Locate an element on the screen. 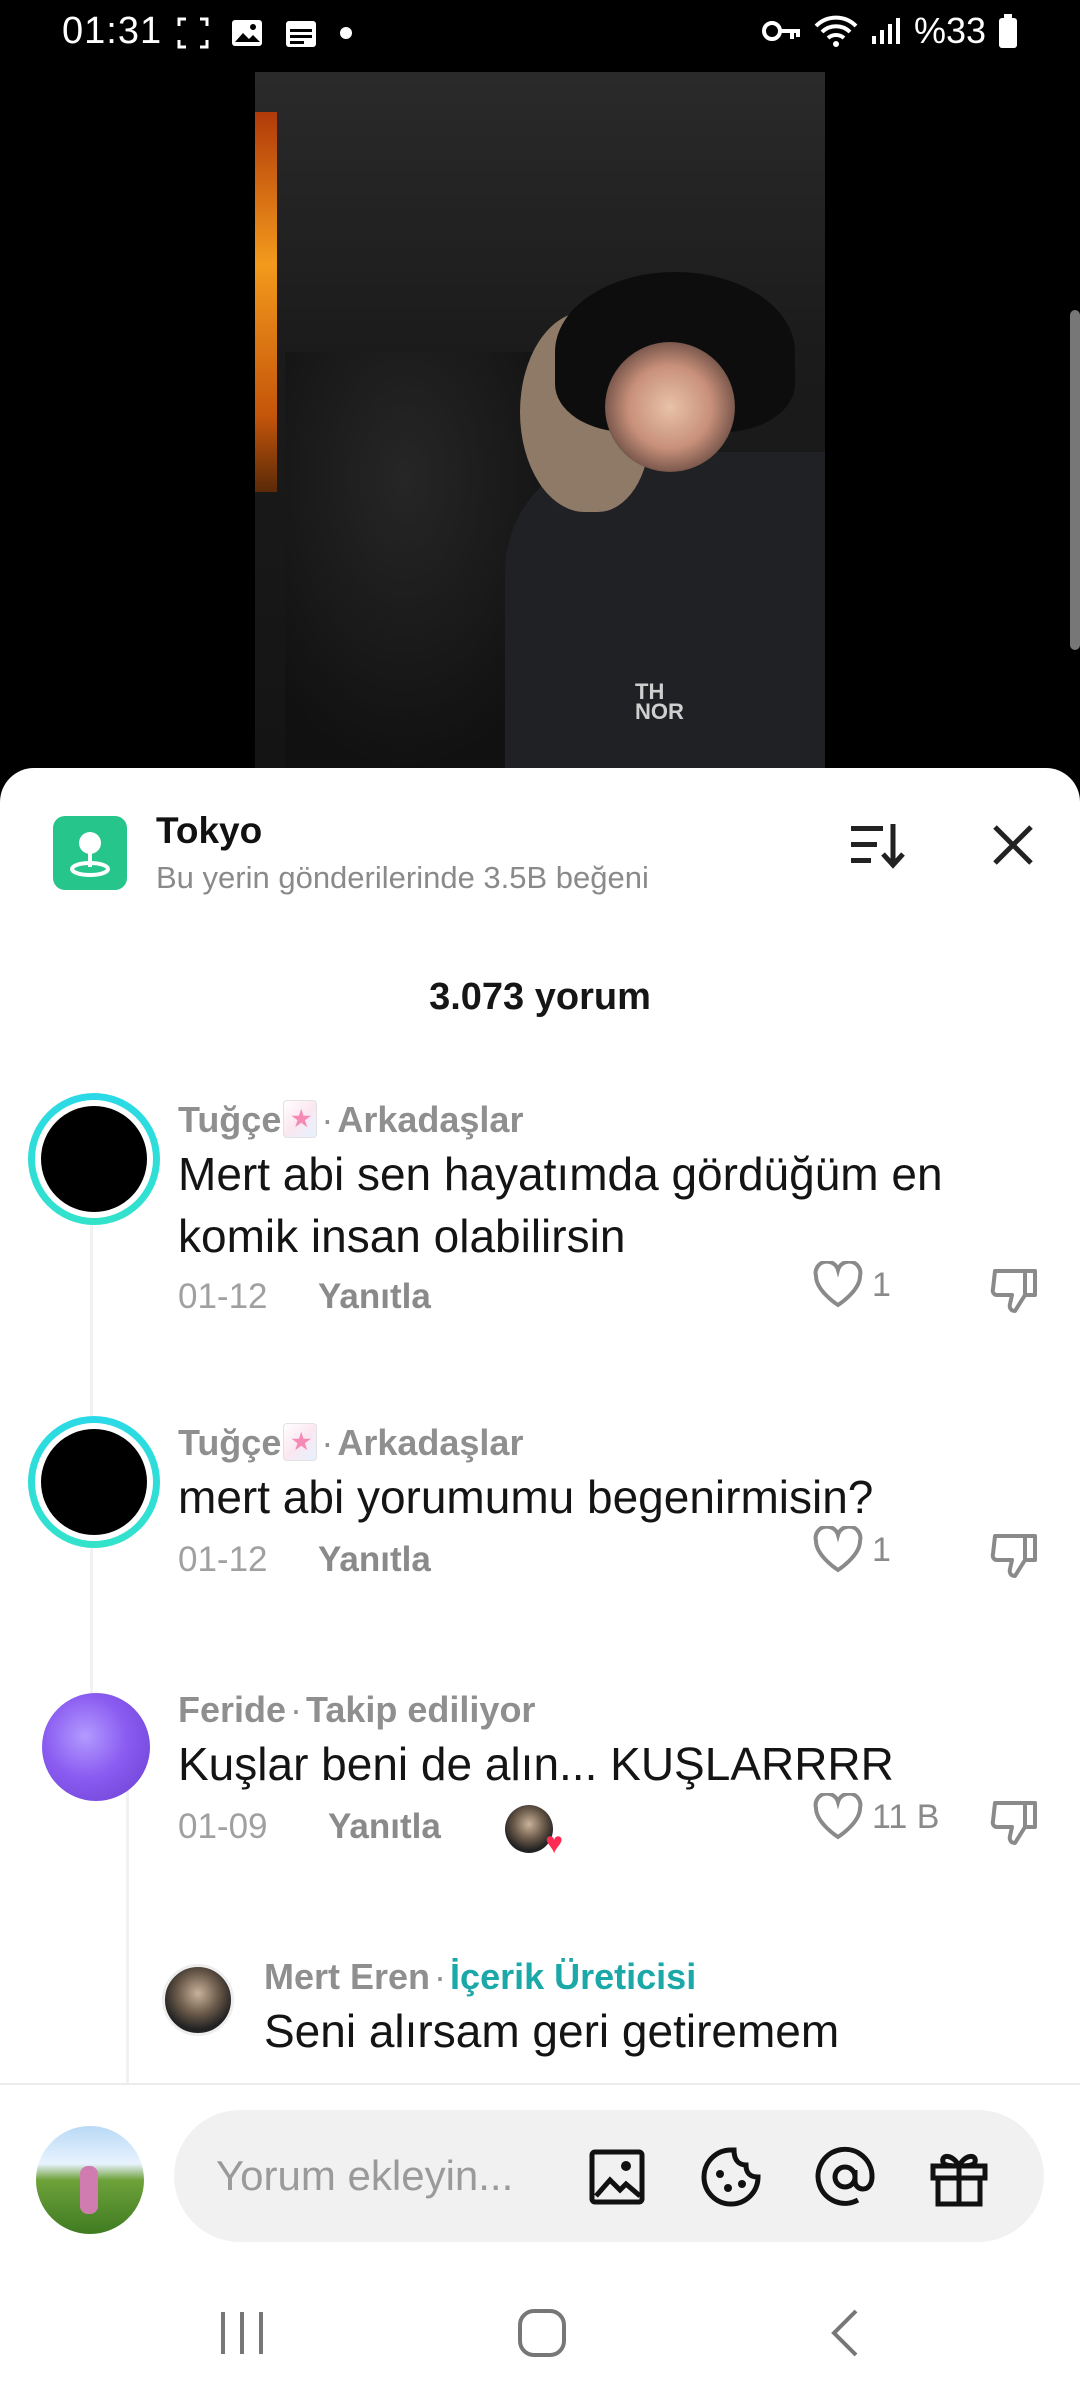 The width and height of the screenshot is (1080, 2408). status-bar: 01:31 %33 is located at coordinates (540, 36).